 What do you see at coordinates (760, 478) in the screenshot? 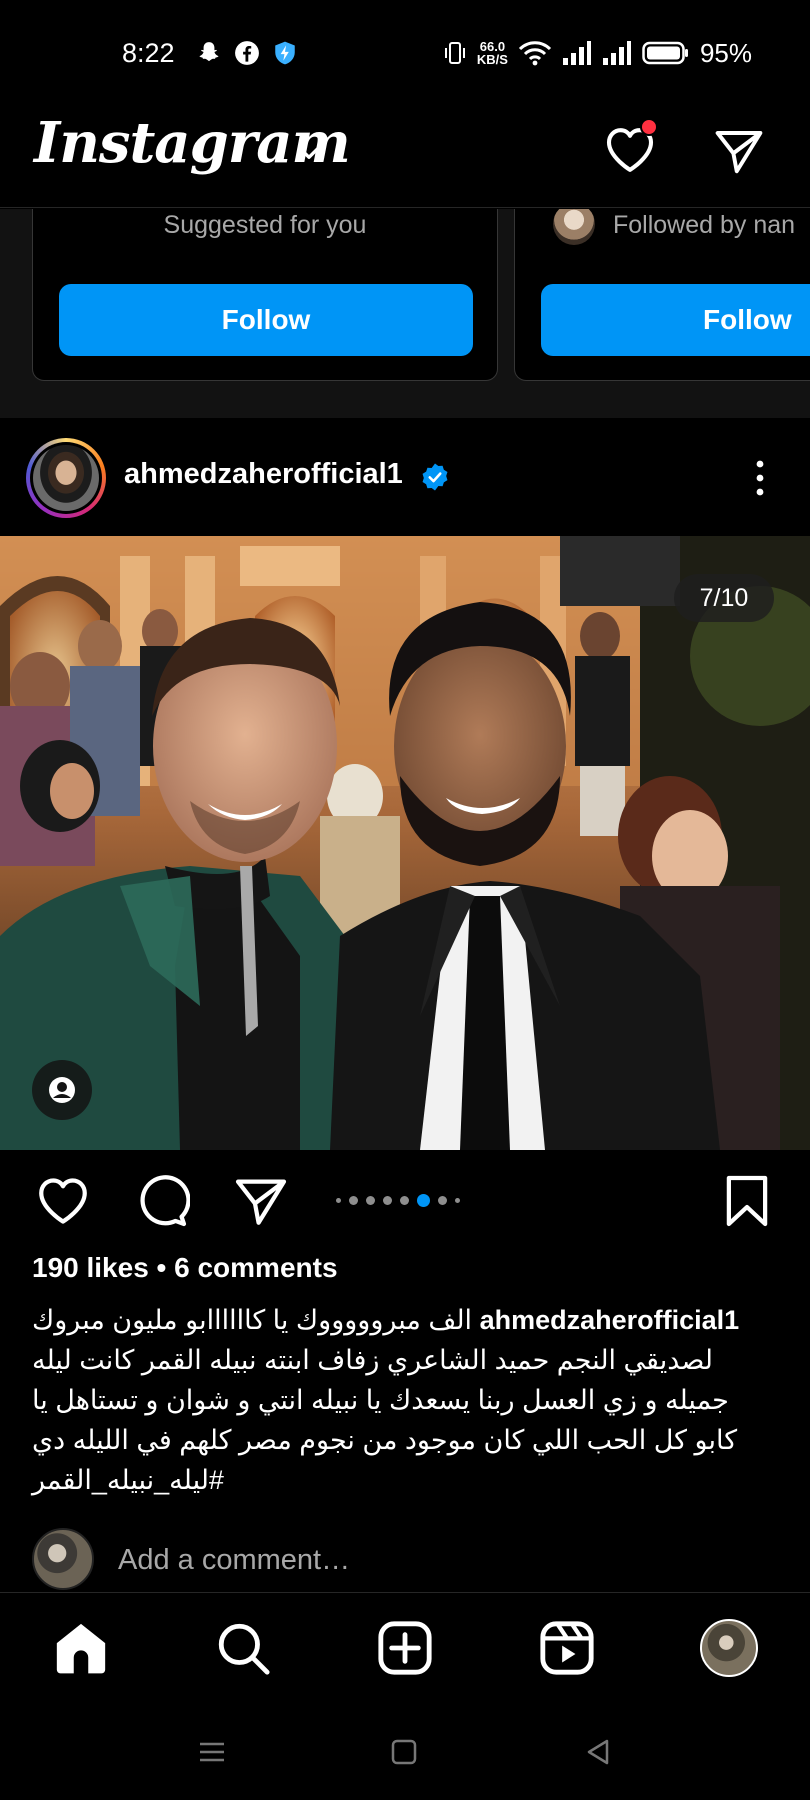
I see `more-options-icon` at bounding box center [760, 478].